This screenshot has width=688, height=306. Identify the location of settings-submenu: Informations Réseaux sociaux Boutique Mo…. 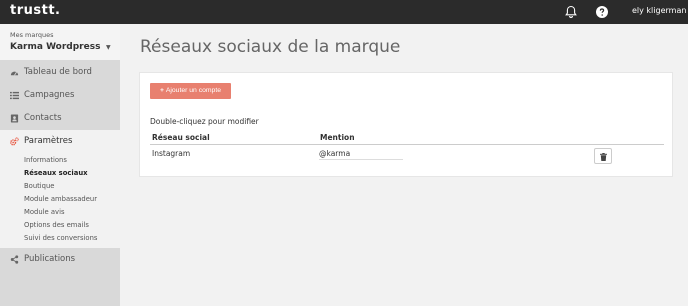
(60, 200).